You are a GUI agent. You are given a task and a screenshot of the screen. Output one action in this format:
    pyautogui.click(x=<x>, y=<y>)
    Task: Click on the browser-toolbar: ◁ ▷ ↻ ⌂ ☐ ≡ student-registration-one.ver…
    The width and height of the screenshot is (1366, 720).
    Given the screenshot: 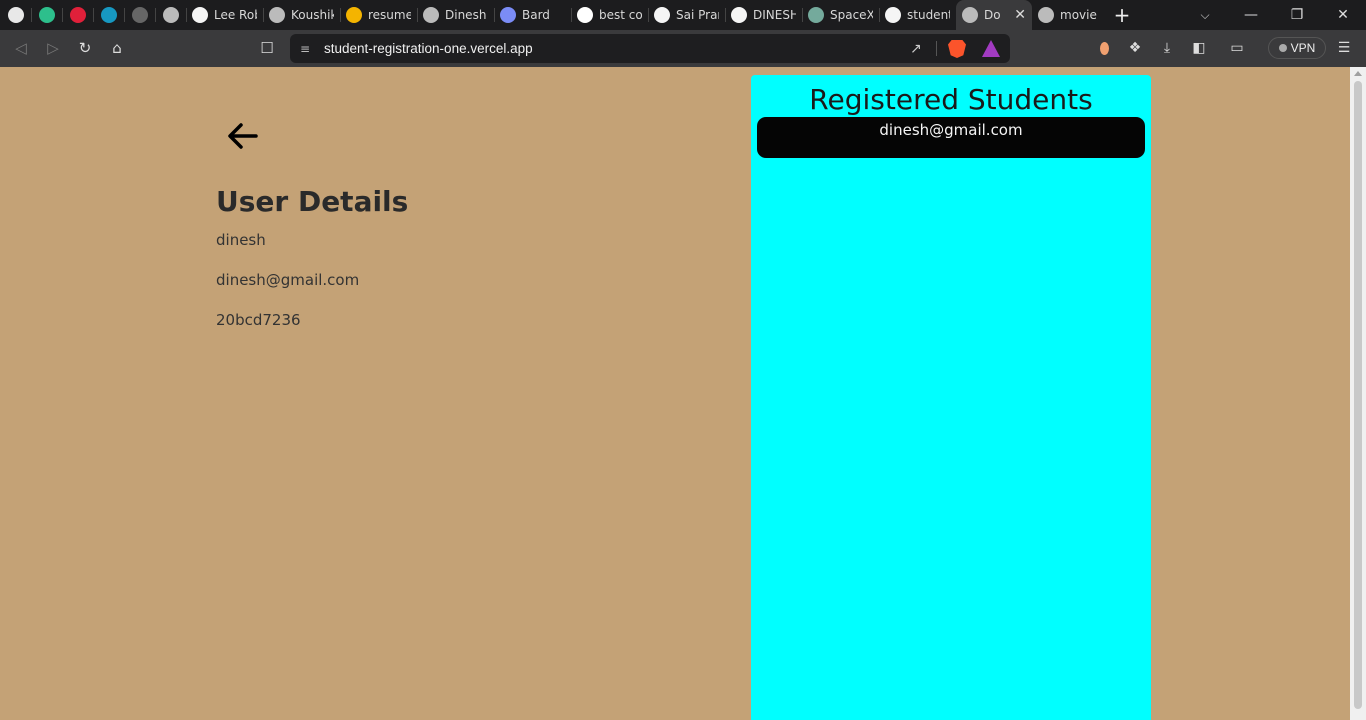 What is the action you would take?
    pyautogui.click(x=683, y=48)
    